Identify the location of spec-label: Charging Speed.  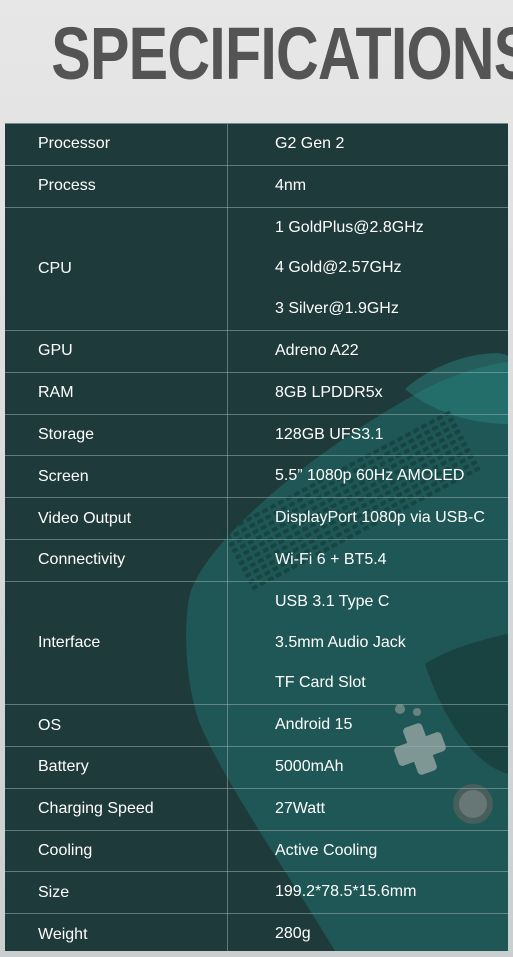
(116, 809).